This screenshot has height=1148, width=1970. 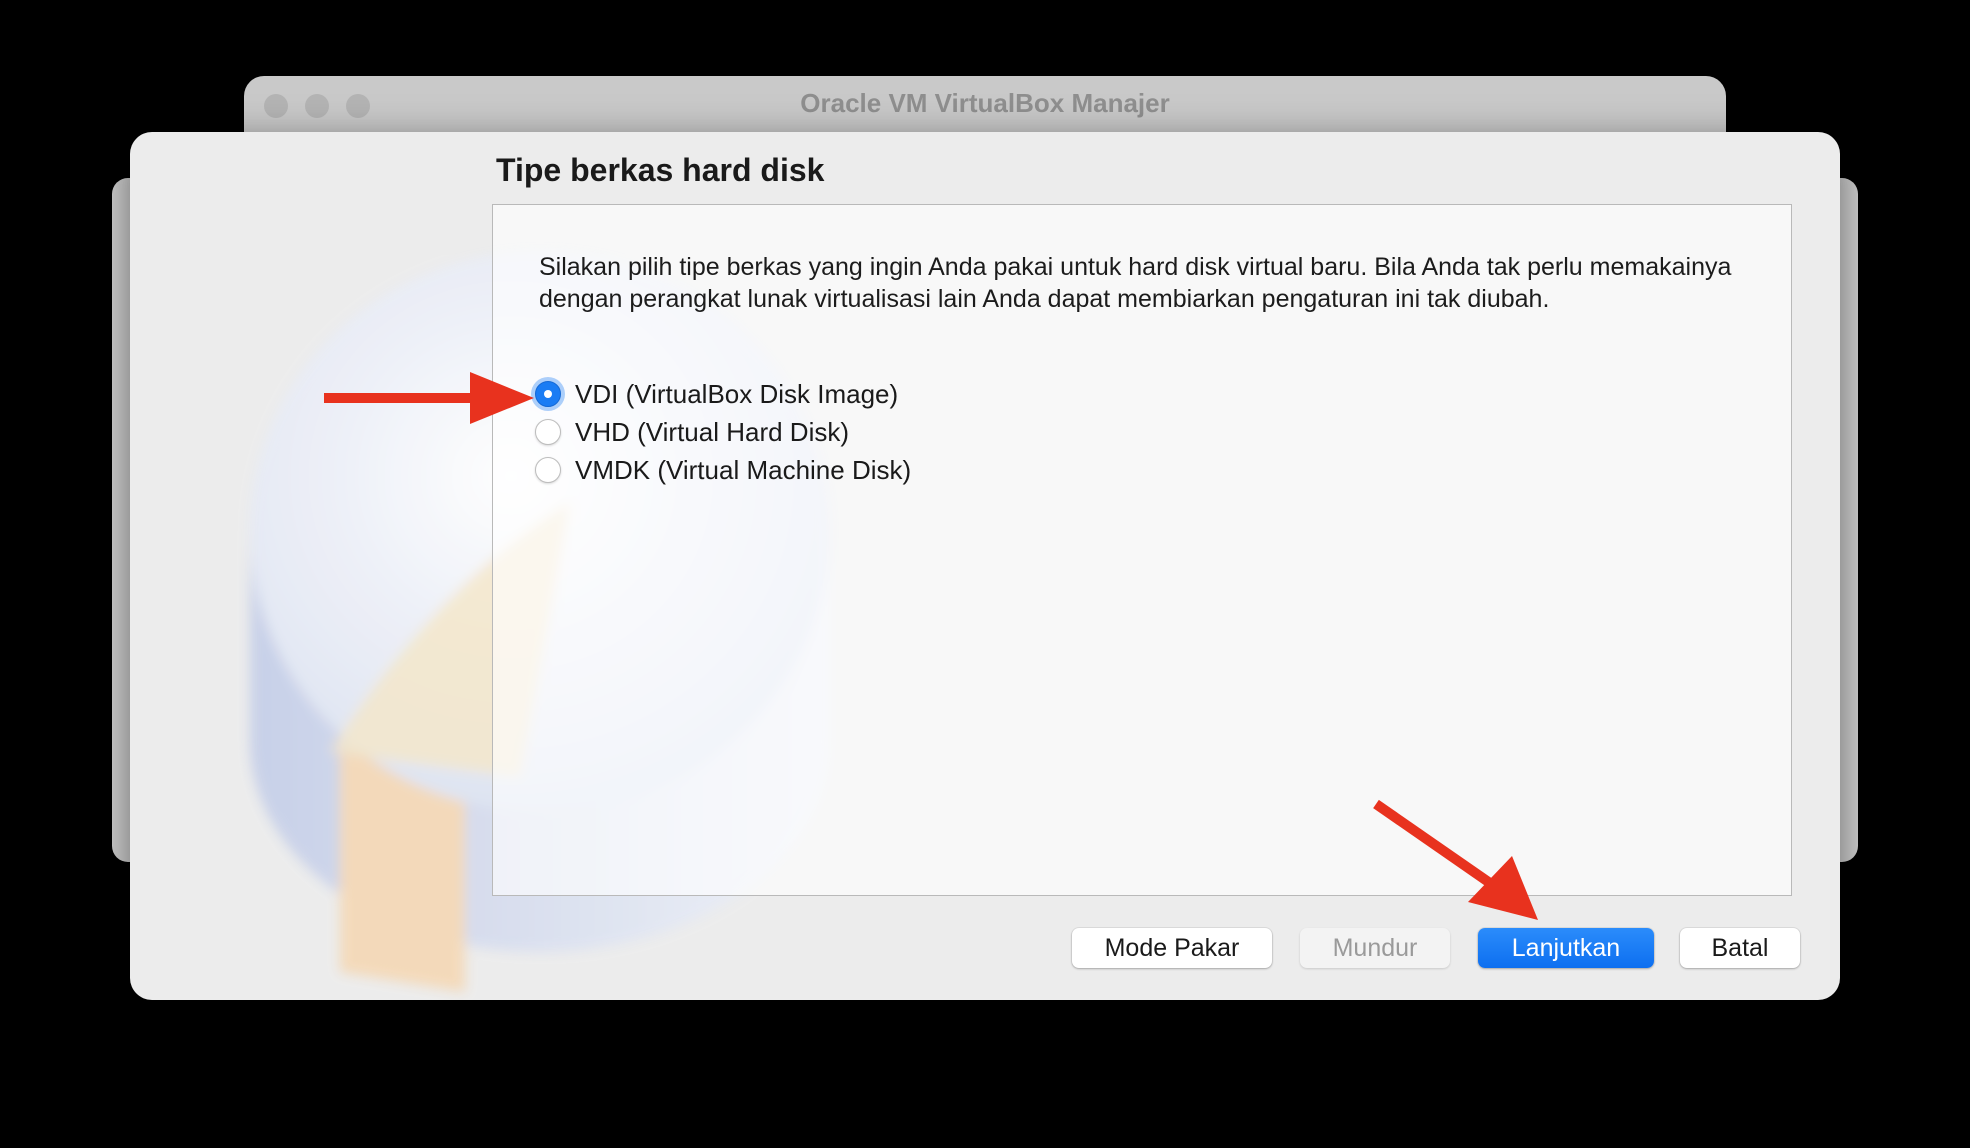 I want to click on option-vdi: VDI (VirtualBox Disk Image), so click(x=723, y=394).